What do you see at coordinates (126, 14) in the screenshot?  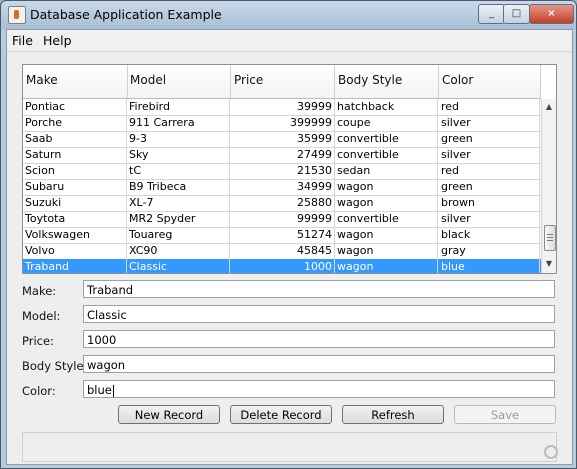 I see `window-title: Database Application Example` at bounding box center [126, 14].